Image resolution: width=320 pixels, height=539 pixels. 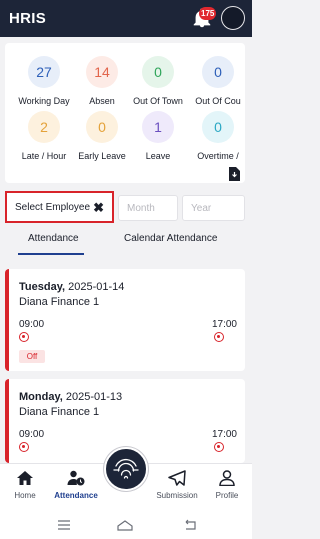 I want to click on stat-absen: 14 Absen, so click(x=102, y=81).